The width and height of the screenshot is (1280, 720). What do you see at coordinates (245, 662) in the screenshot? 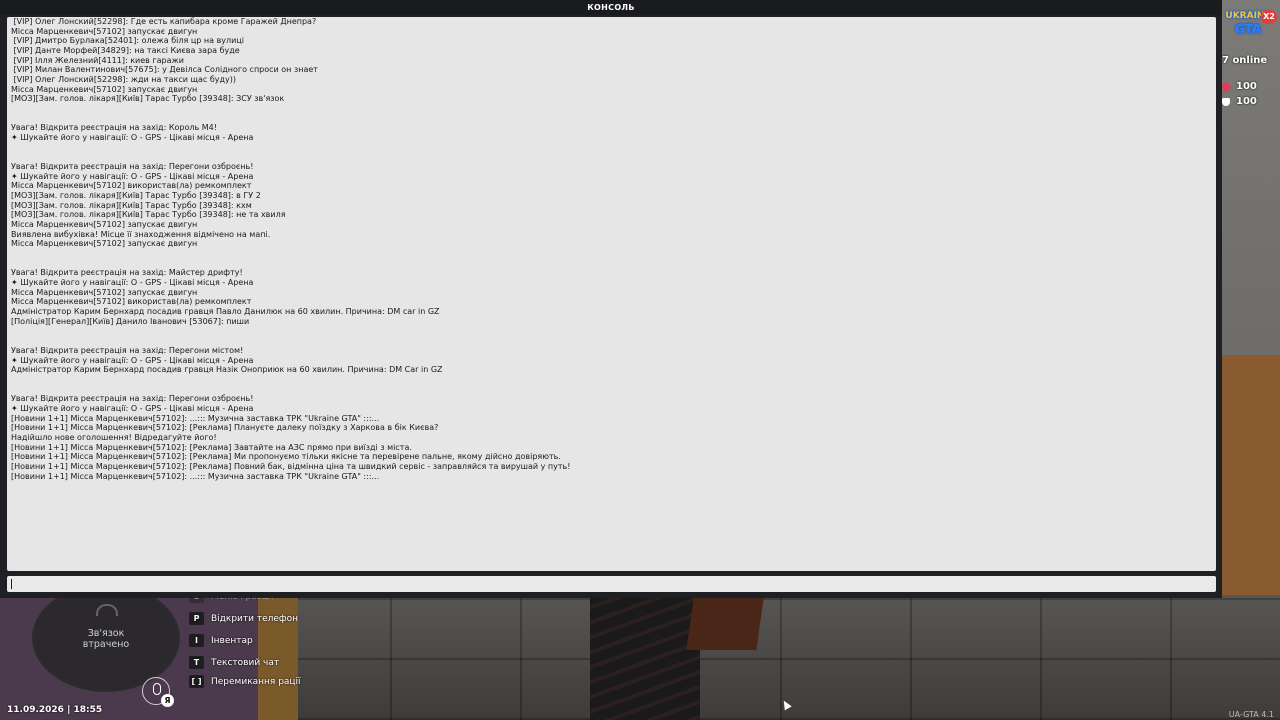
I see `key-hint-label: Текстовий чат` at bounding box center [245, 662].